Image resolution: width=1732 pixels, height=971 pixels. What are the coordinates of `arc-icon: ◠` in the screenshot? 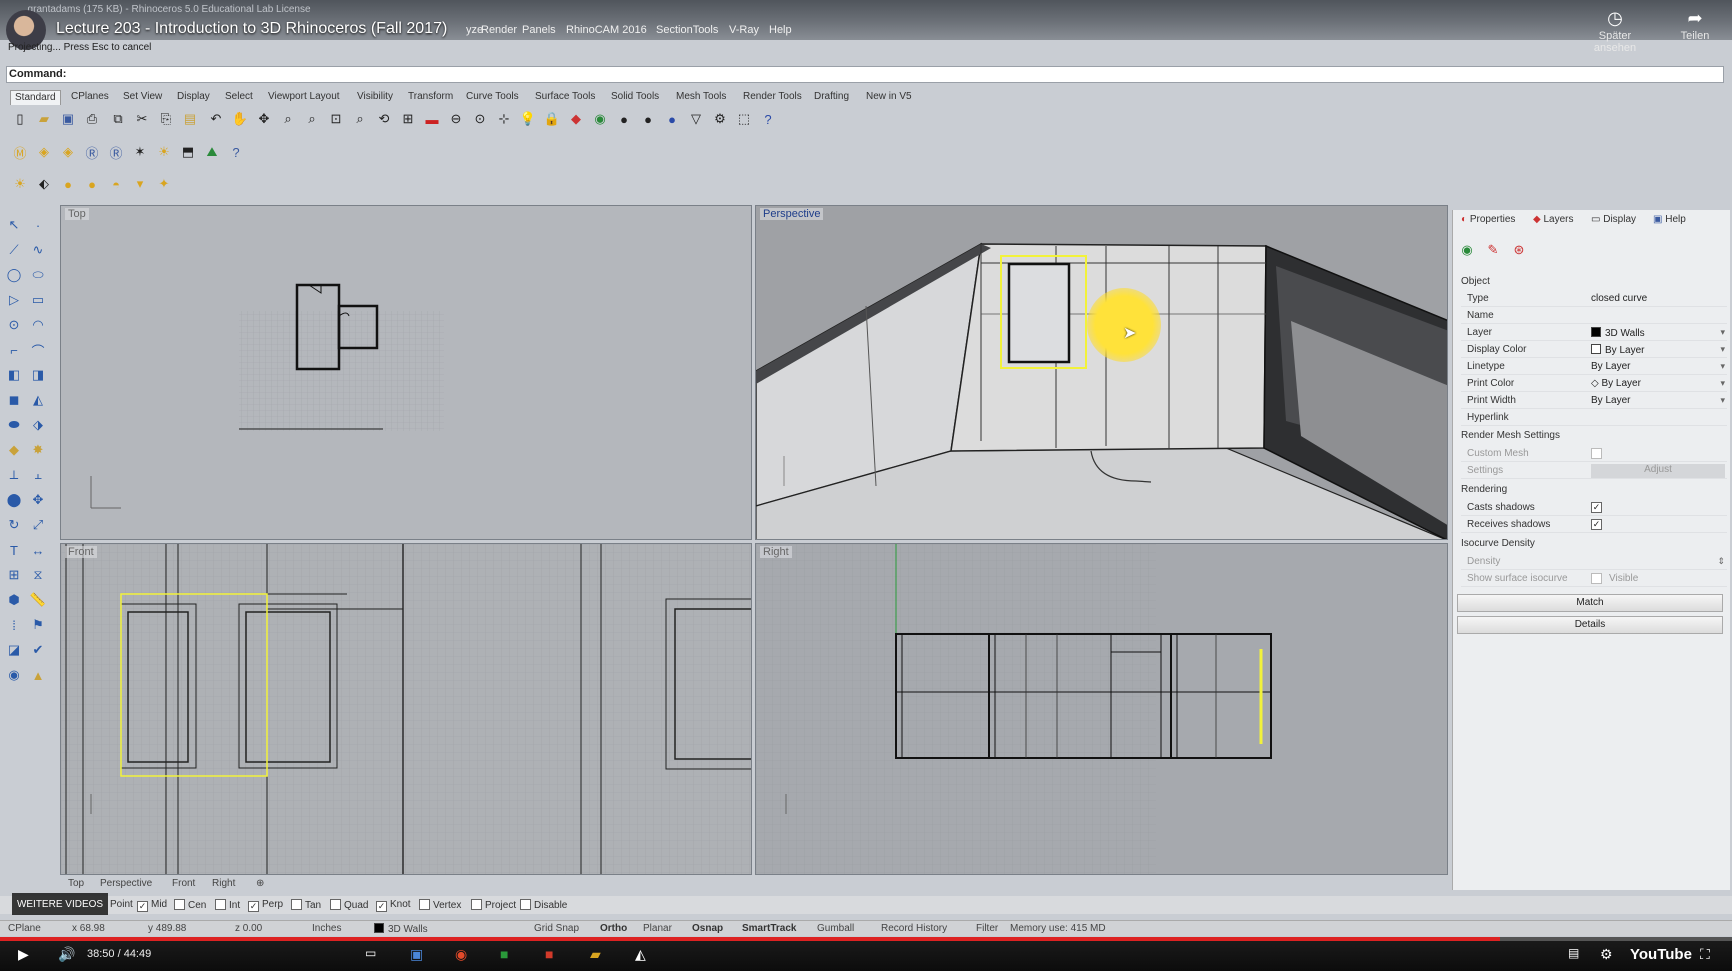 It's located at (38, 325).